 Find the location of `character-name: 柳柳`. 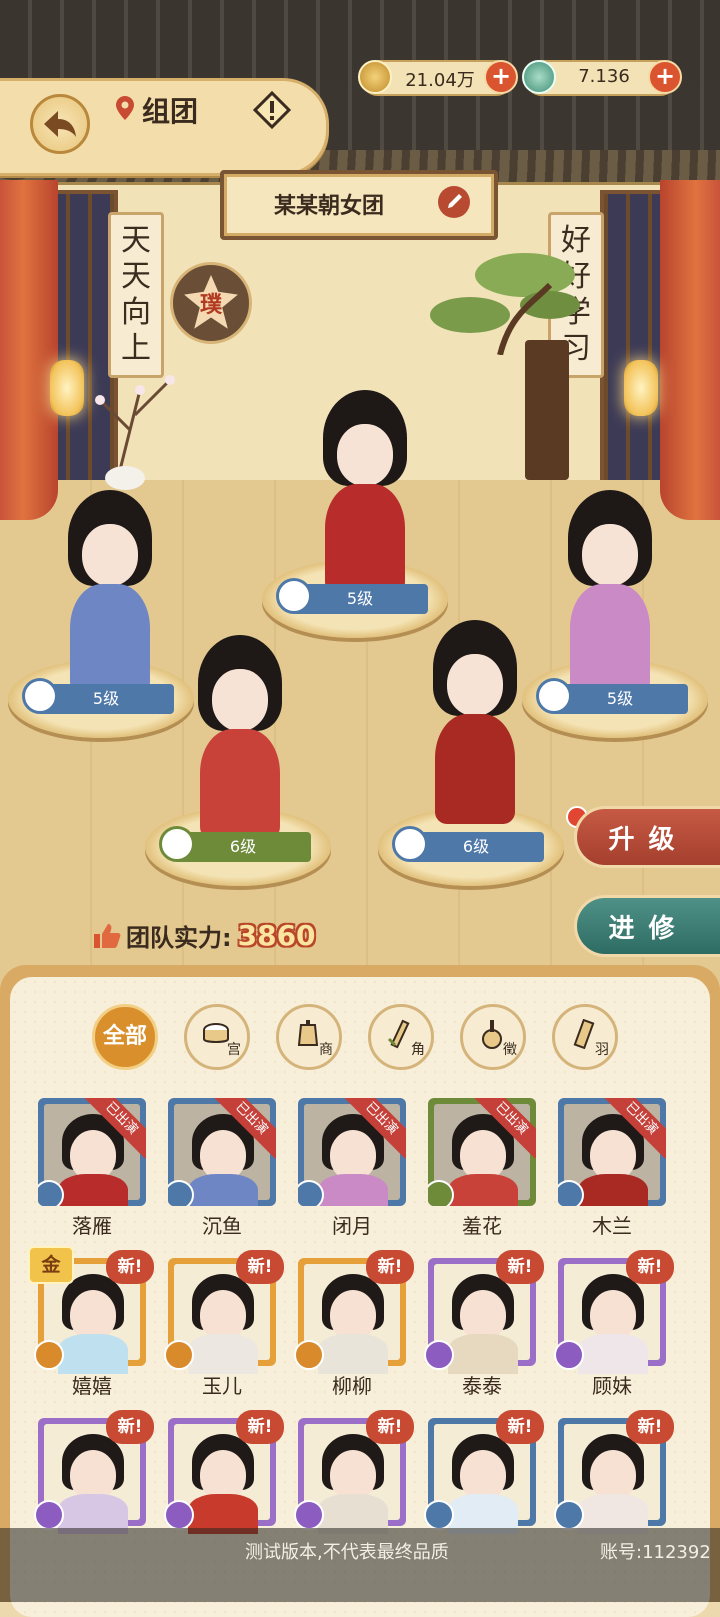

character-name: 柳柳 is located at coordinates (352, 1386).